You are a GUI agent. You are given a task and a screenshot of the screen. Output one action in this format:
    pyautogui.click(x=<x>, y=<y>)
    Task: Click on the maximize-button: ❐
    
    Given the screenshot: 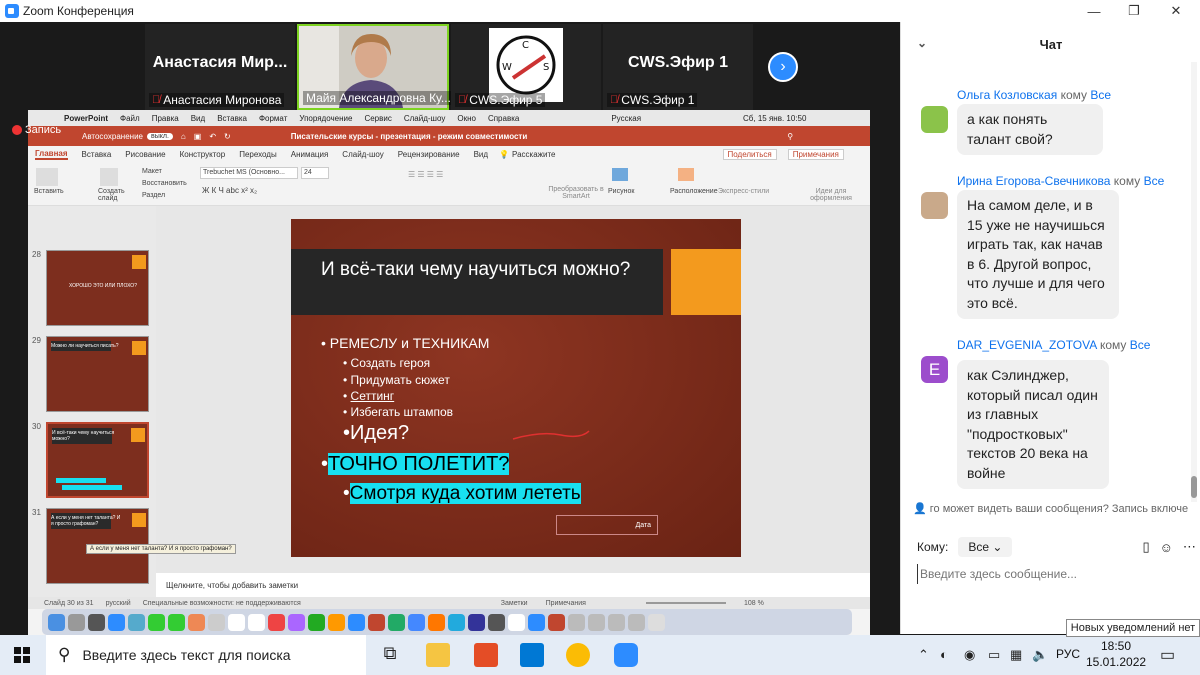 What is the action you would take?
    pyautogui.click(x=1134, y=11)
    